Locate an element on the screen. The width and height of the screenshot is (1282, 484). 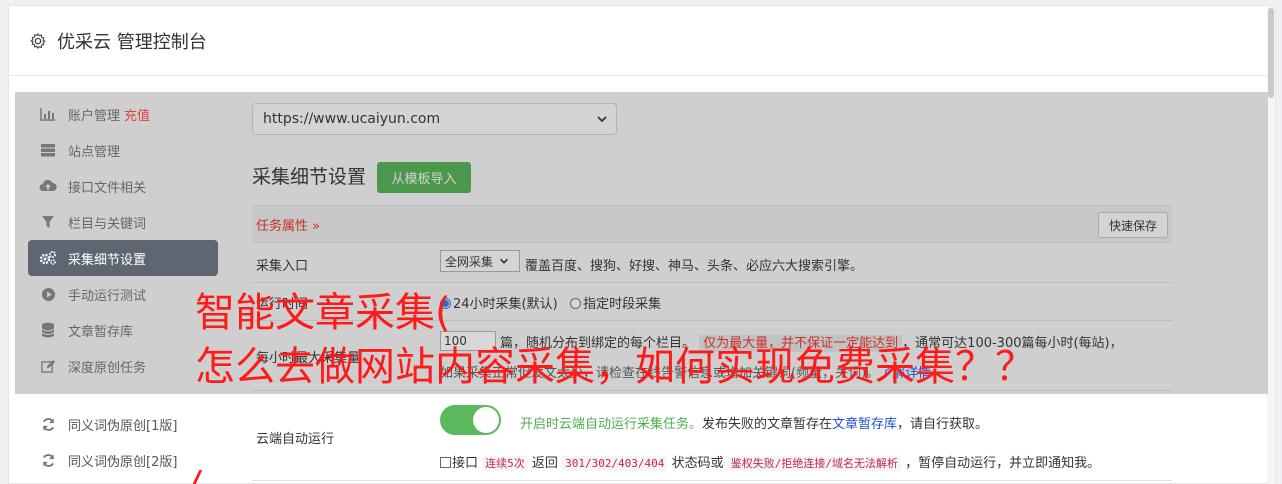
code-auth-fail: 鉴权失败/拒绝连接/域名无法解析 is located at coordinates (814, 463).